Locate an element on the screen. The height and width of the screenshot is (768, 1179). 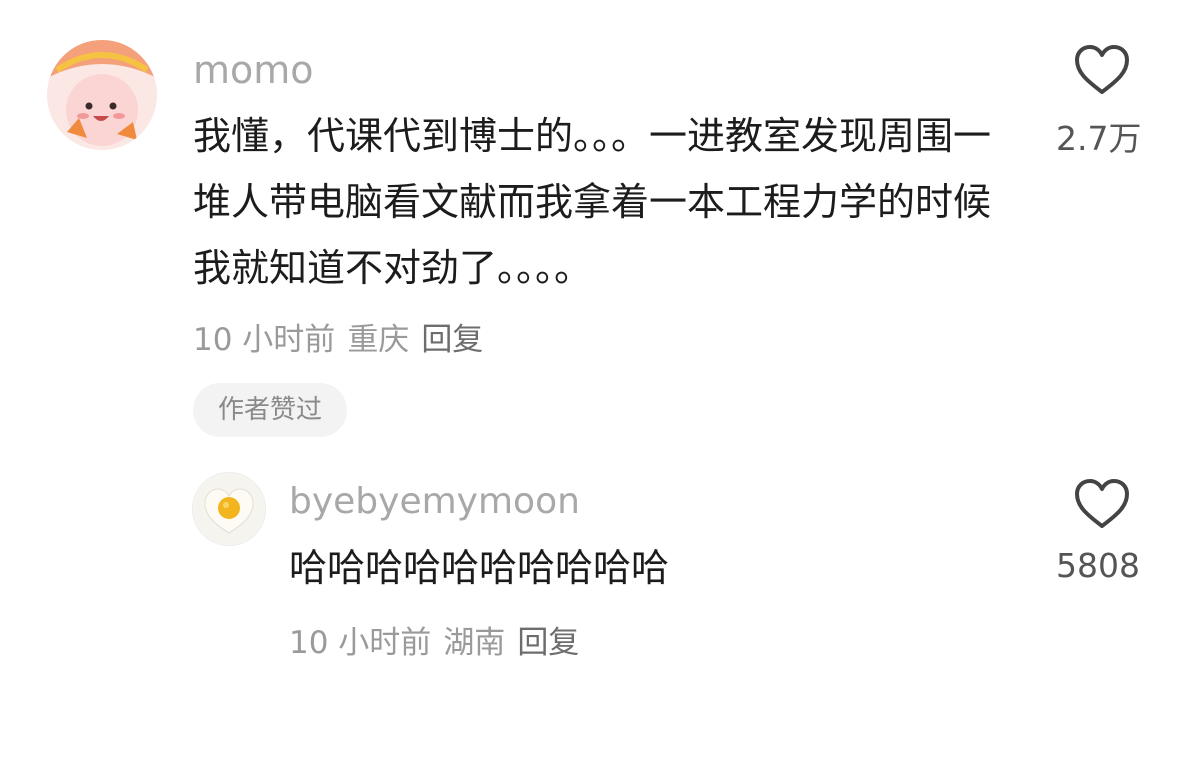
like-count: 2.7万 is located at coordinates (1099, 138).